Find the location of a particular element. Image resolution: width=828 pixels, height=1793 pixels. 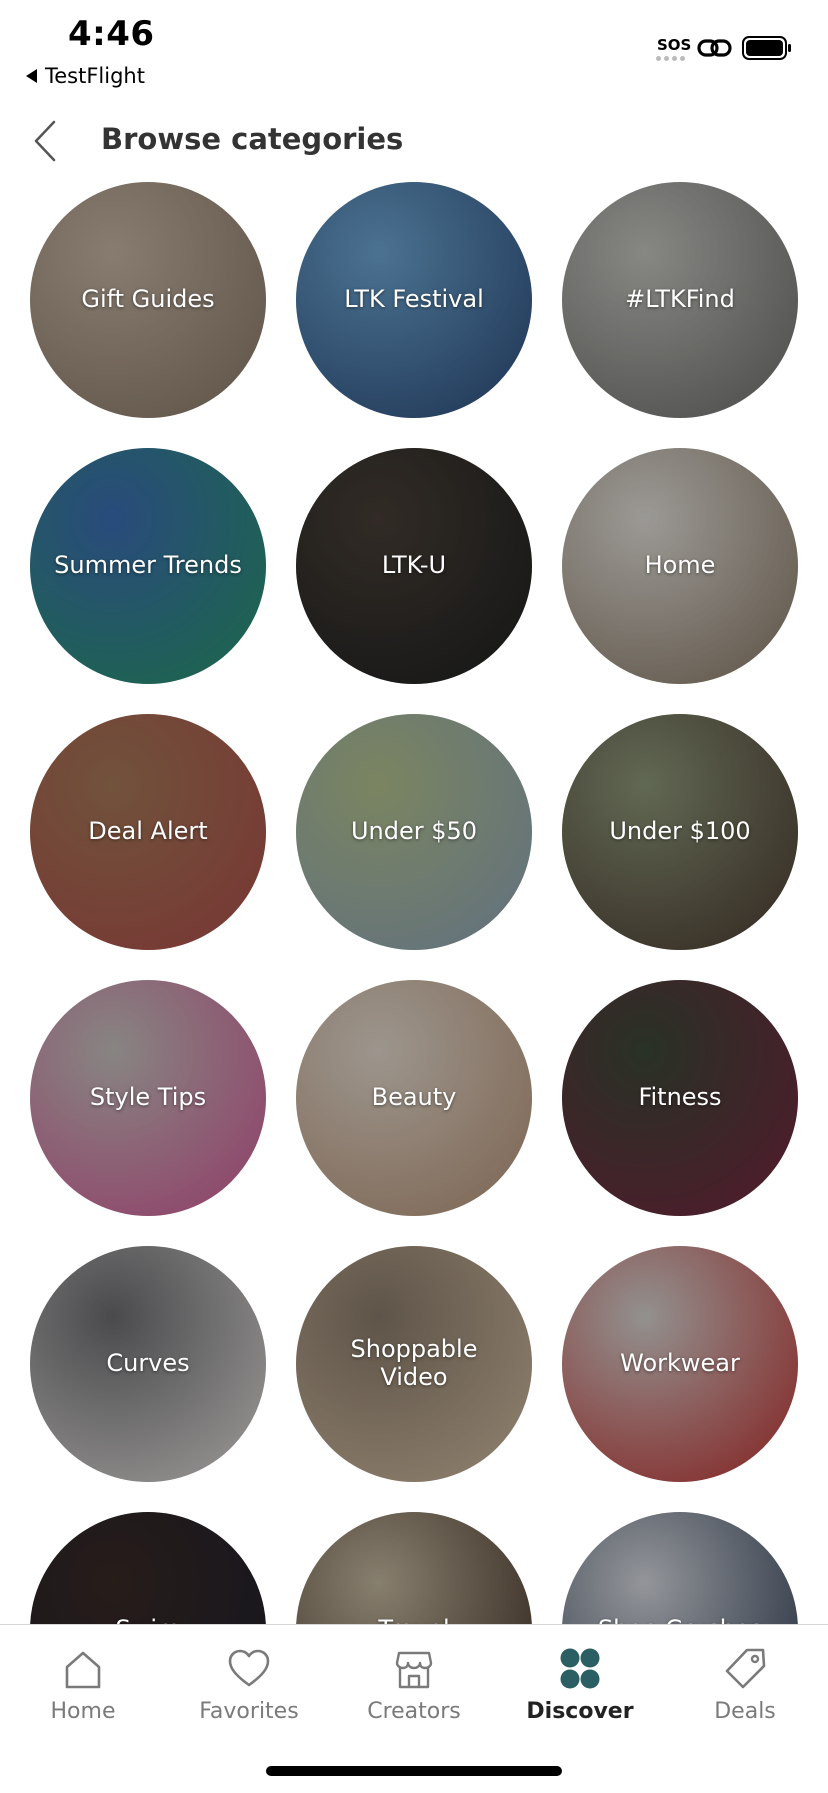

category-label: Workwear is located at coordinates (680, 1363).